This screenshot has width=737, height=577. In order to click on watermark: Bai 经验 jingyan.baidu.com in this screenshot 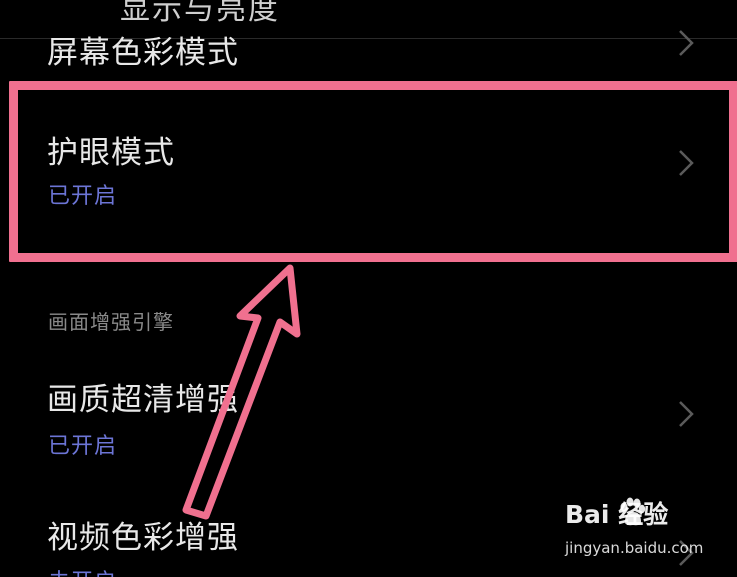, I will do `click(649, 530)`.